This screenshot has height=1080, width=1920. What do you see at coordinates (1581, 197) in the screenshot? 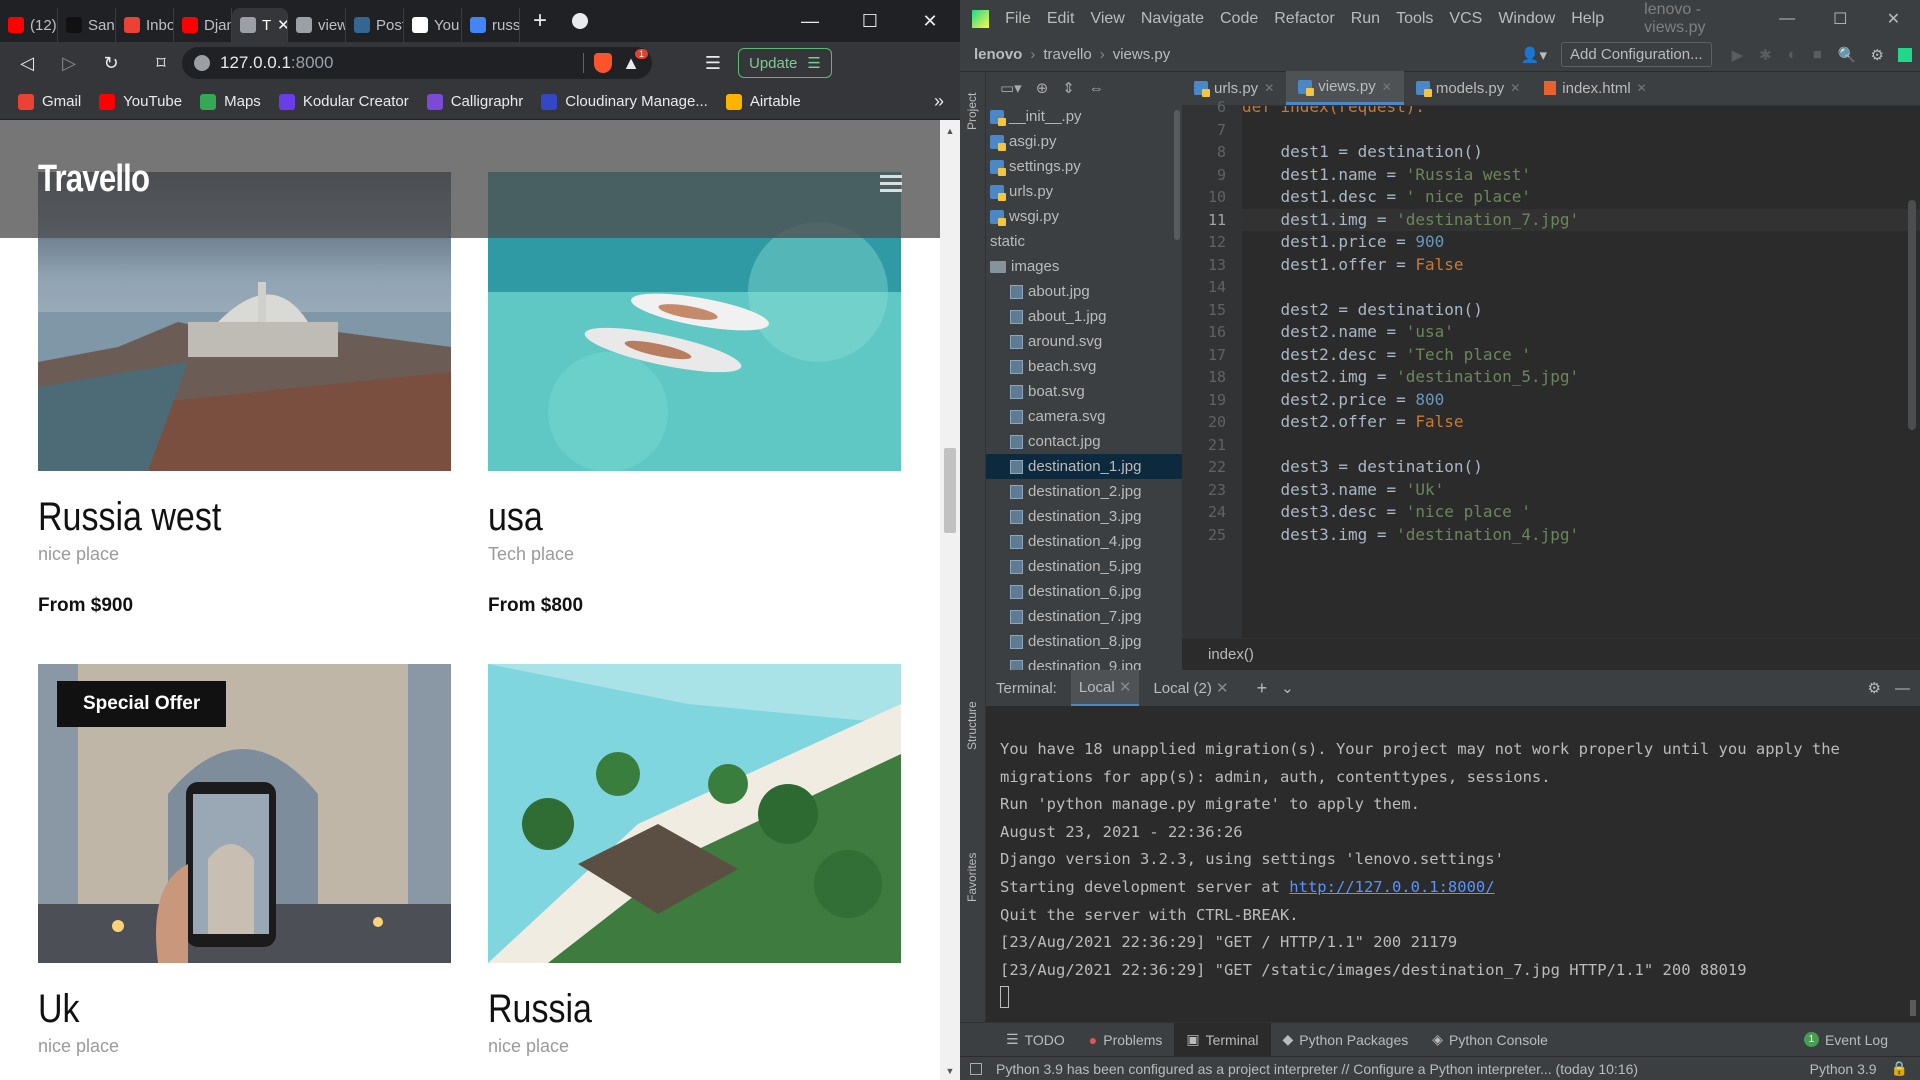
I see `code-line: dest1.desc = ' nice place'` at bounding box center [1581, 197].